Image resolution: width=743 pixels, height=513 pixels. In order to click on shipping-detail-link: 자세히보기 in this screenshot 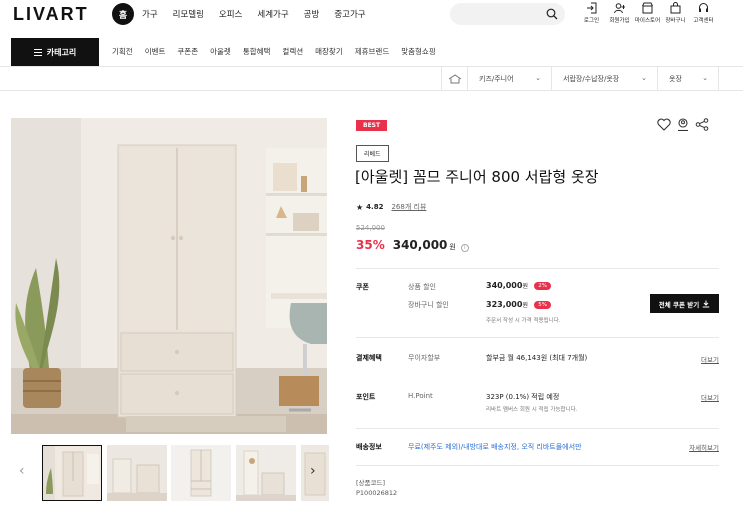, I will do `click(704, 447)`.